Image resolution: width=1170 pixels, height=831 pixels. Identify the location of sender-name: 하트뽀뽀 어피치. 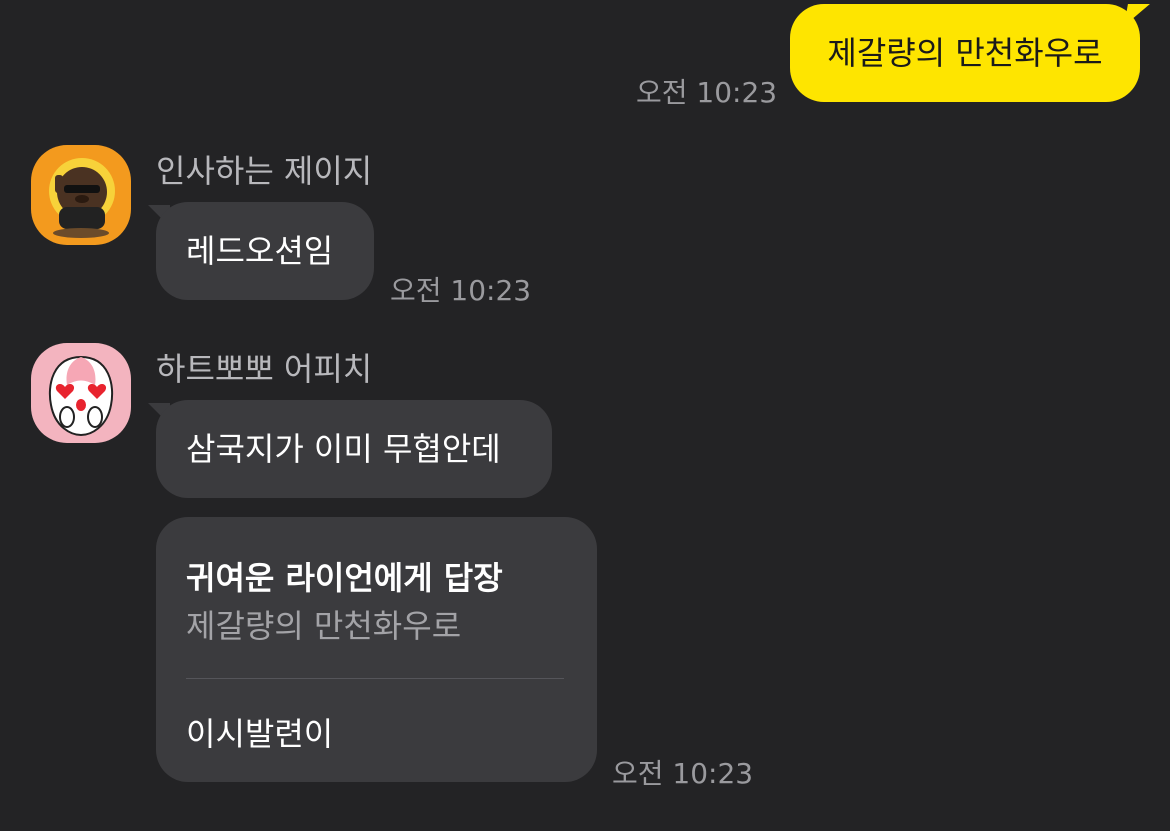
(264, 369).